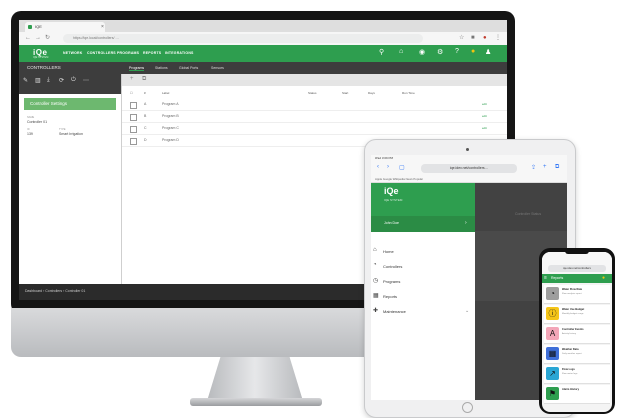 The height and width of the screenshot is (418, 618). What do you see at coordinates (170, 104) in the screenshot?
I see `row-label: Program A` at bounding box center [170, 104].